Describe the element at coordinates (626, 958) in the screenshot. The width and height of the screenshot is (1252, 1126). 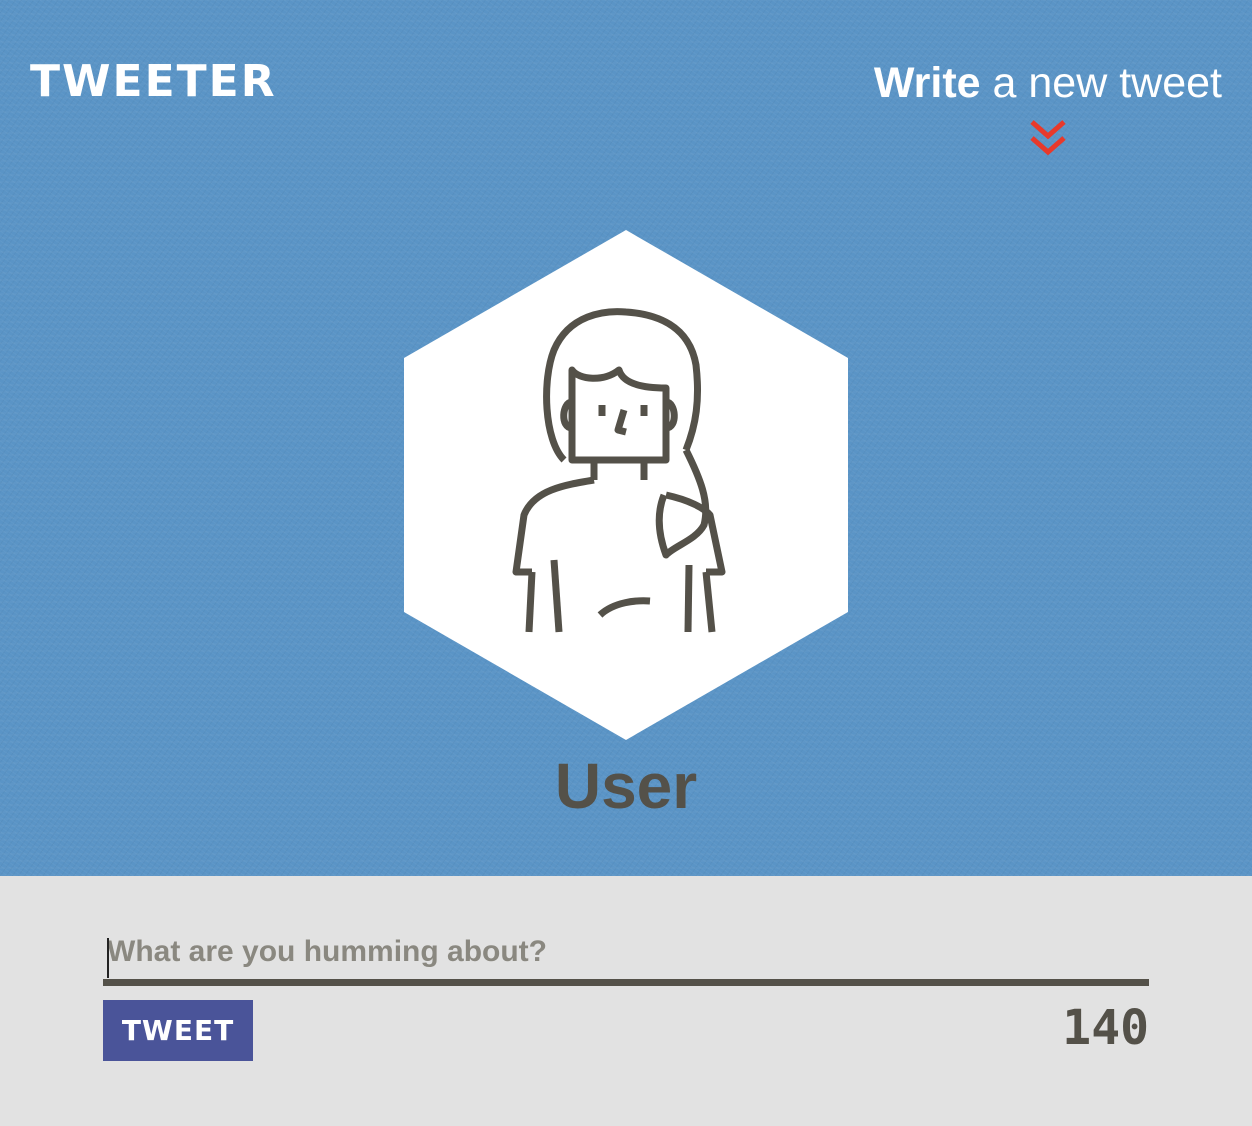
I see `tweet-text-input` at that location.